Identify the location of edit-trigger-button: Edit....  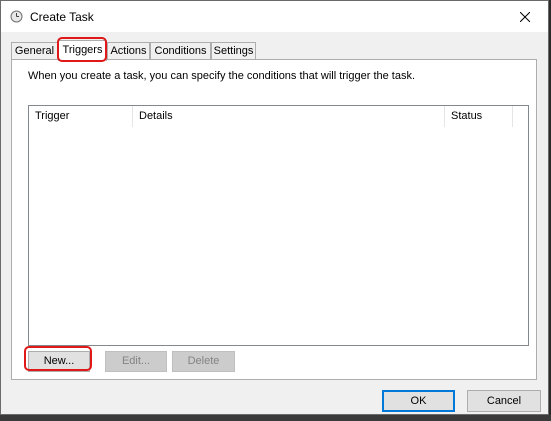
(136, 361).